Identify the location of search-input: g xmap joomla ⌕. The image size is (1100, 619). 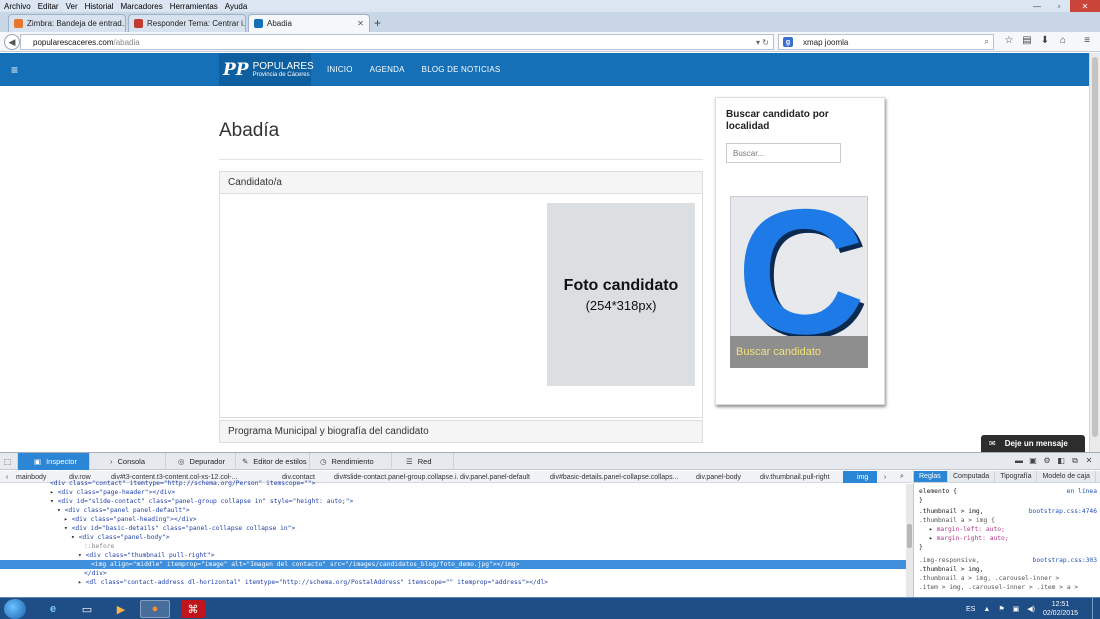
(886, 42).